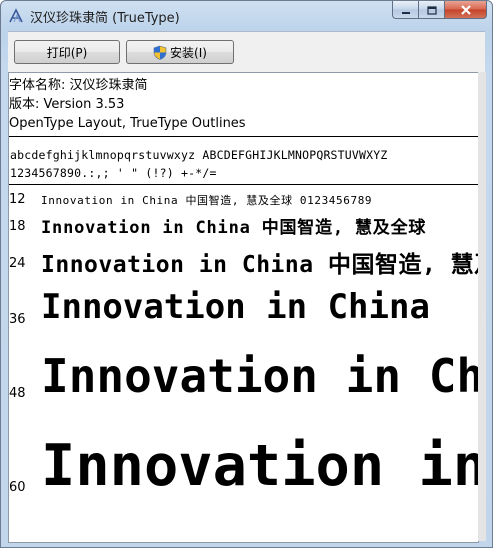 Image resolution: width=493 pixels, height=548 pixels. I want to click on sample-text: Innovation in China, so click(235, 307).